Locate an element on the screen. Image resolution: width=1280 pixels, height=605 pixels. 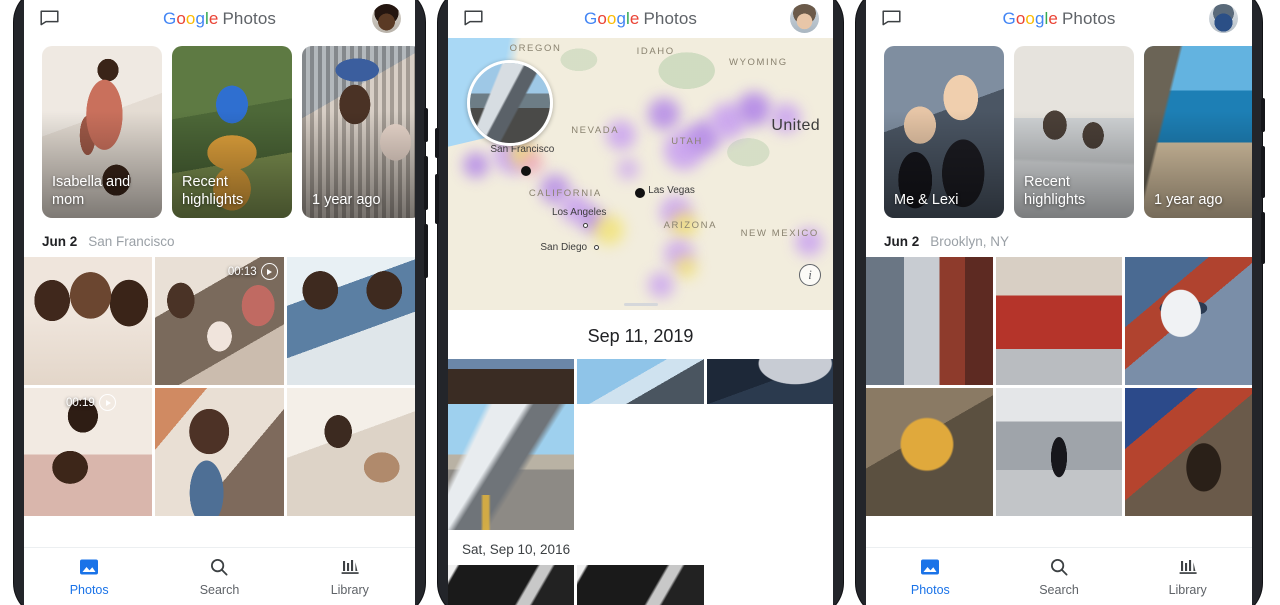
photo-grid is located at coordinates (1059, 386).